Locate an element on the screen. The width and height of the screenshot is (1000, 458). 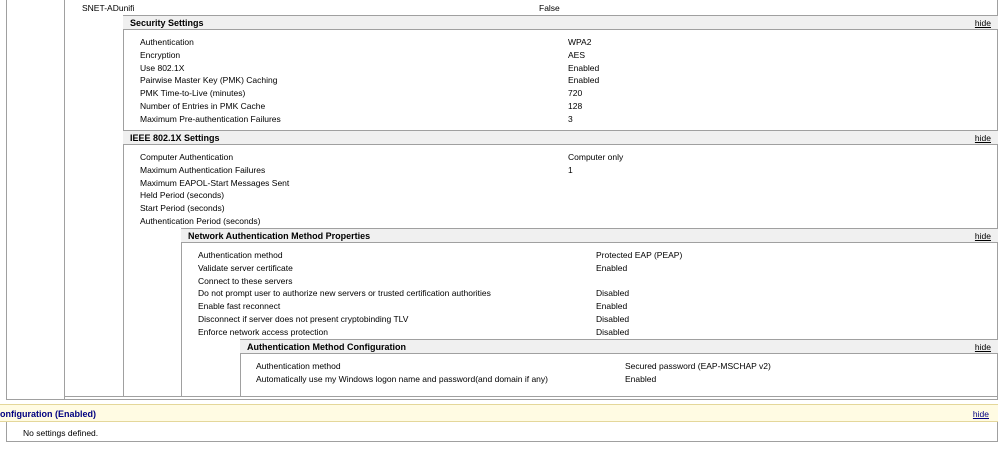
security-setting-row: Encryption AES is located at coordinates (565, 55).